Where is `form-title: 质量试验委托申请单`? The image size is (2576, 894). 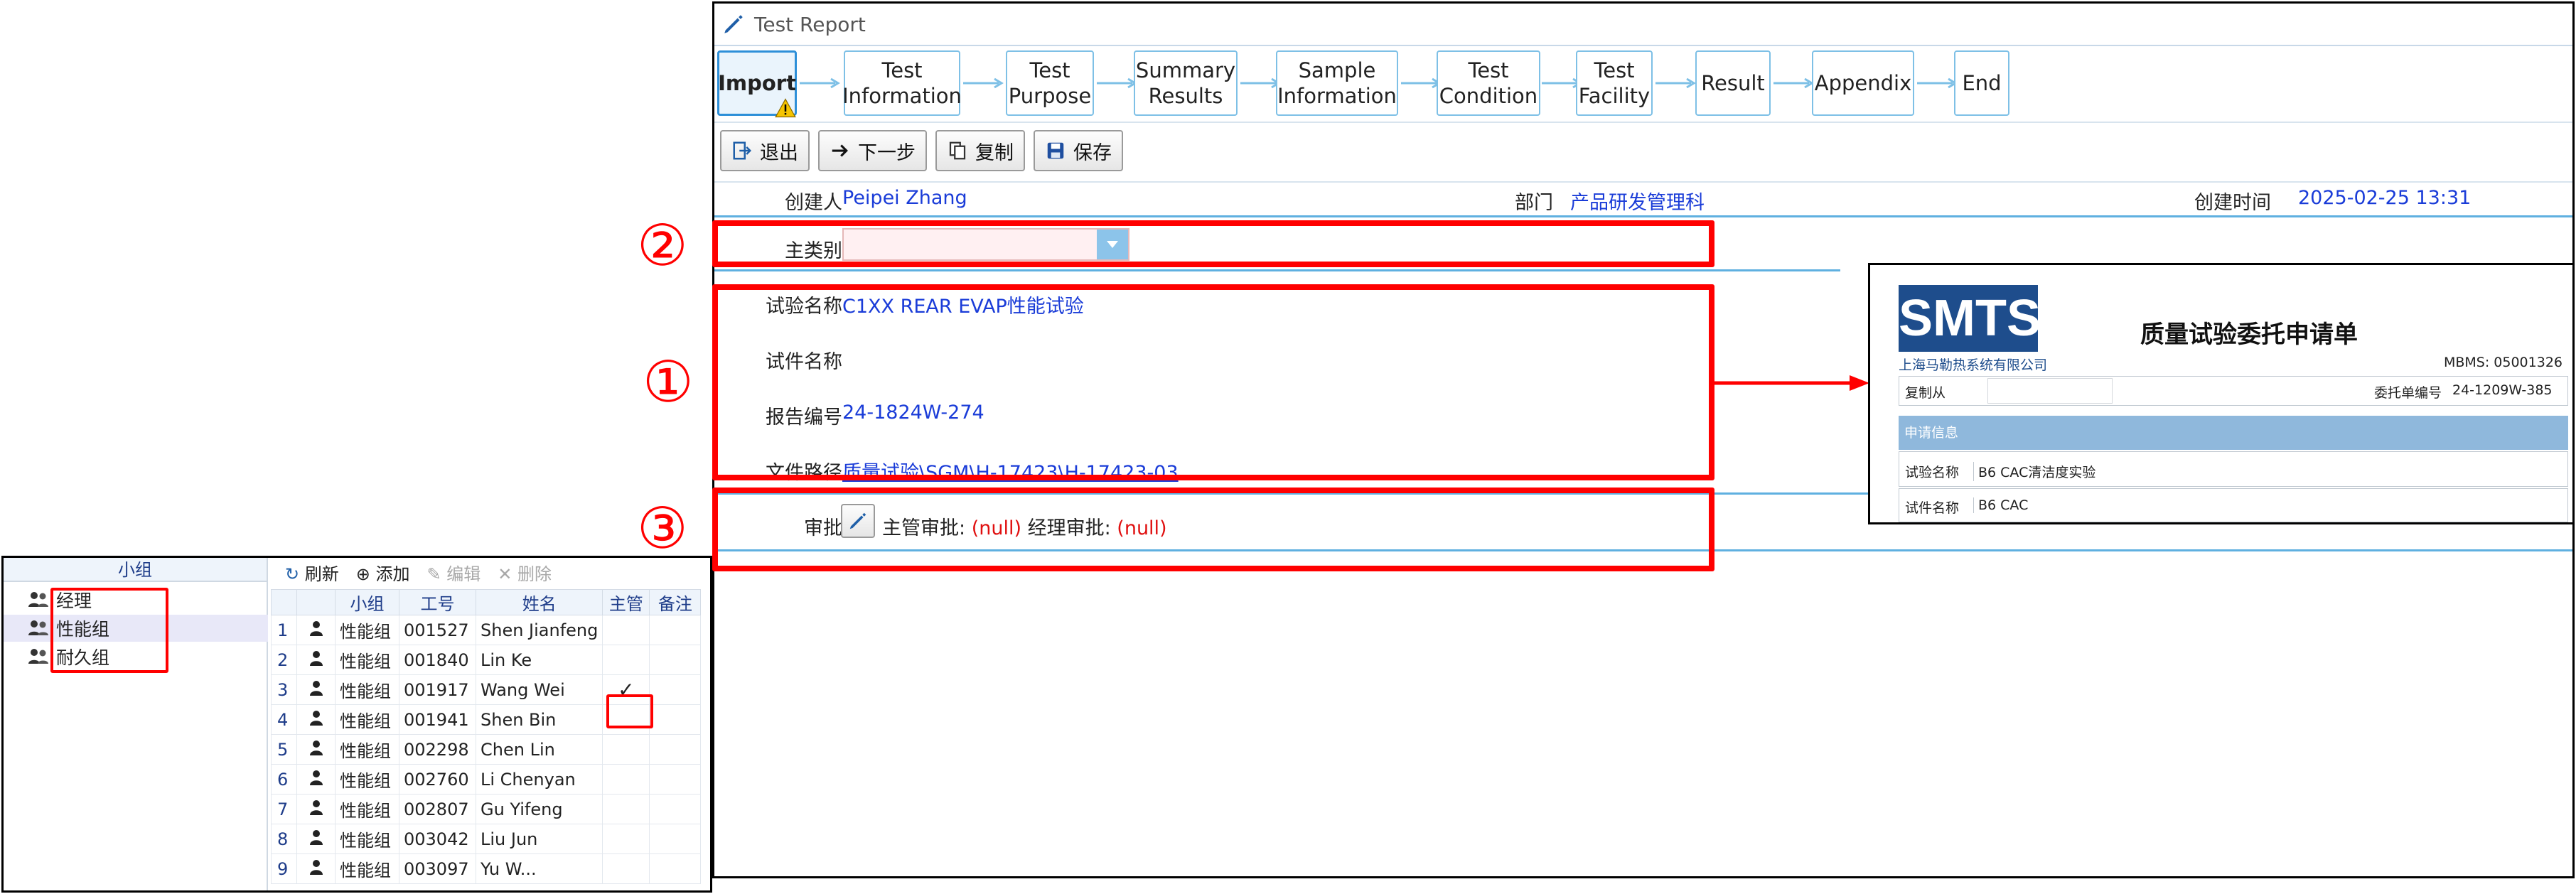
form-title: 质量试验委托申请单 is located at coordinates (2249, 335).